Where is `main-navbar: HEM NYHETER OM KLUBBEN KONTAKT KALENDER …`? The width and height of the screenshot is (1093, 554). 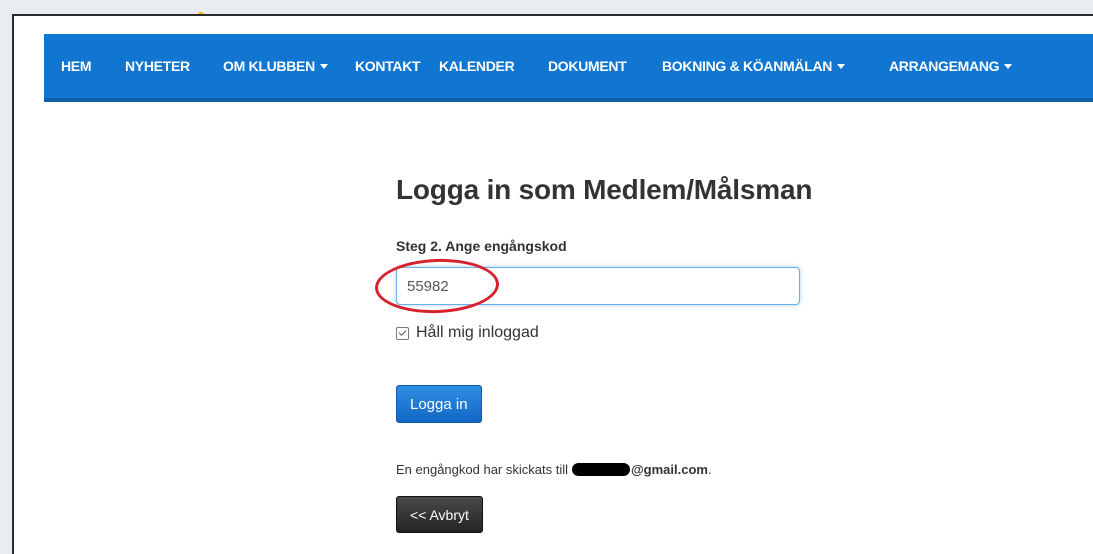 main-navbar: HEM NYHETER OM KLUBBEN KONTAKT KALENDER … is located at coordinates (568, 68).